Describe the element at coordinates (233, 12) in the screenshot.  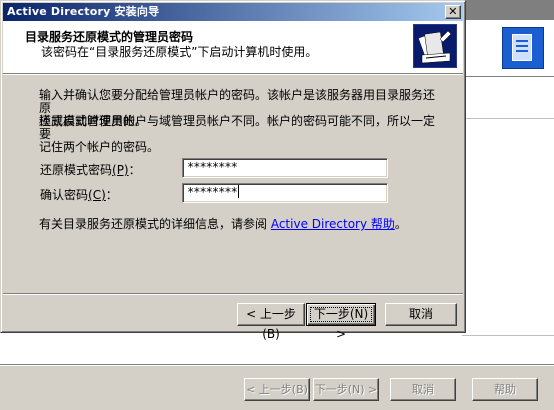
I see `dialog-titlebar: Active Directory 安装向导 ✕` at that location.